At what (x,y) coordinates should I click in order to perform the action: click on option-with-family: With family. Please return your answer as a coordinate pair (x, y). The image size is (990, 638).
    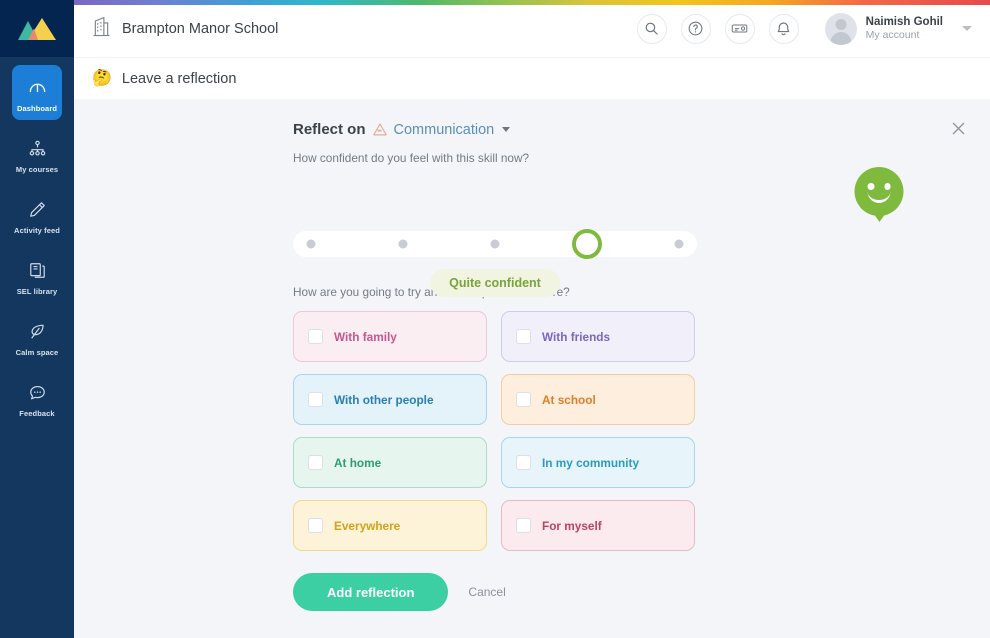
    Looking at the image, I should click on (390, 336).